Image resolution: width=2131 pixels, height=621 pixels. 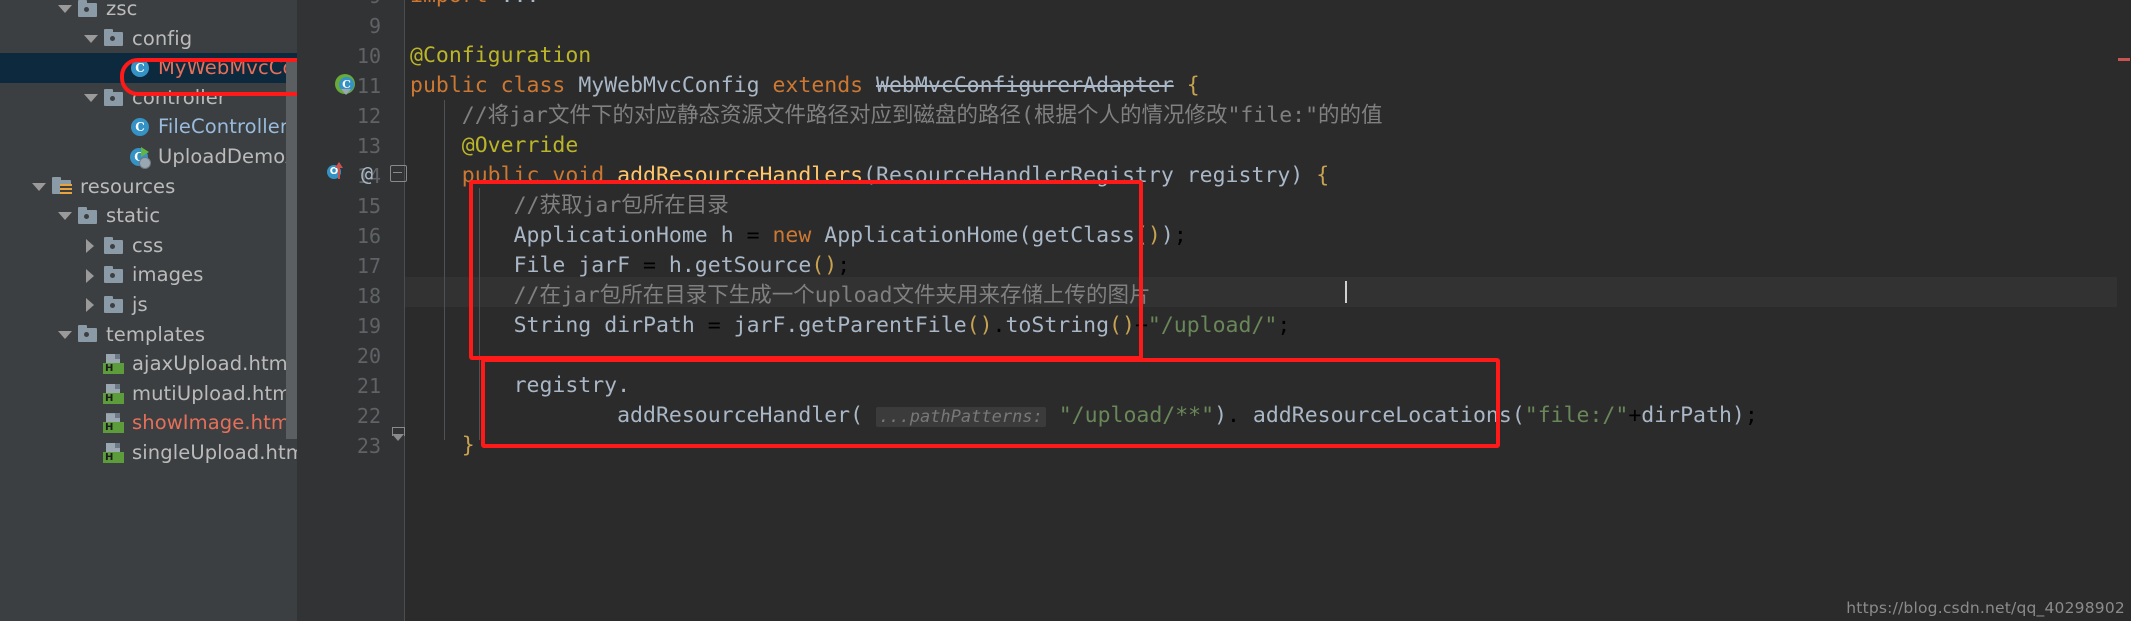 I want to click on code-line-text: @Override, so click(x=520, y=145).